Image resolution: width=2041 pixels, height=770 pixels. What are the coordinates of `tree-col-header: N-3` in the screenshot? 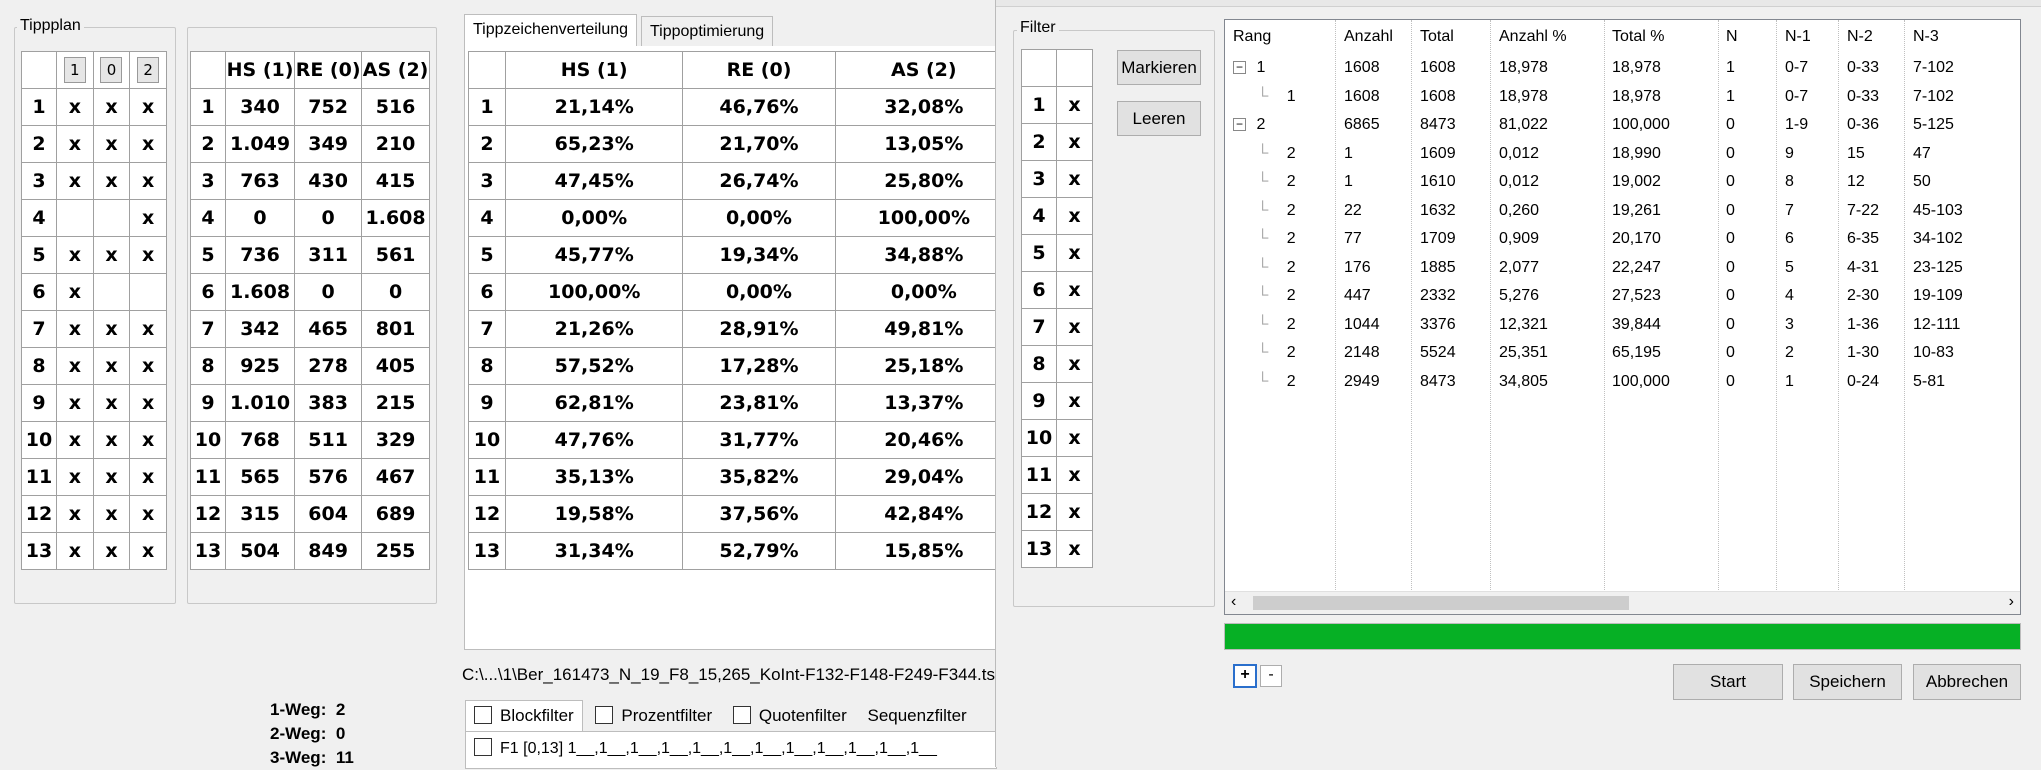 It's located at (1926, 37).